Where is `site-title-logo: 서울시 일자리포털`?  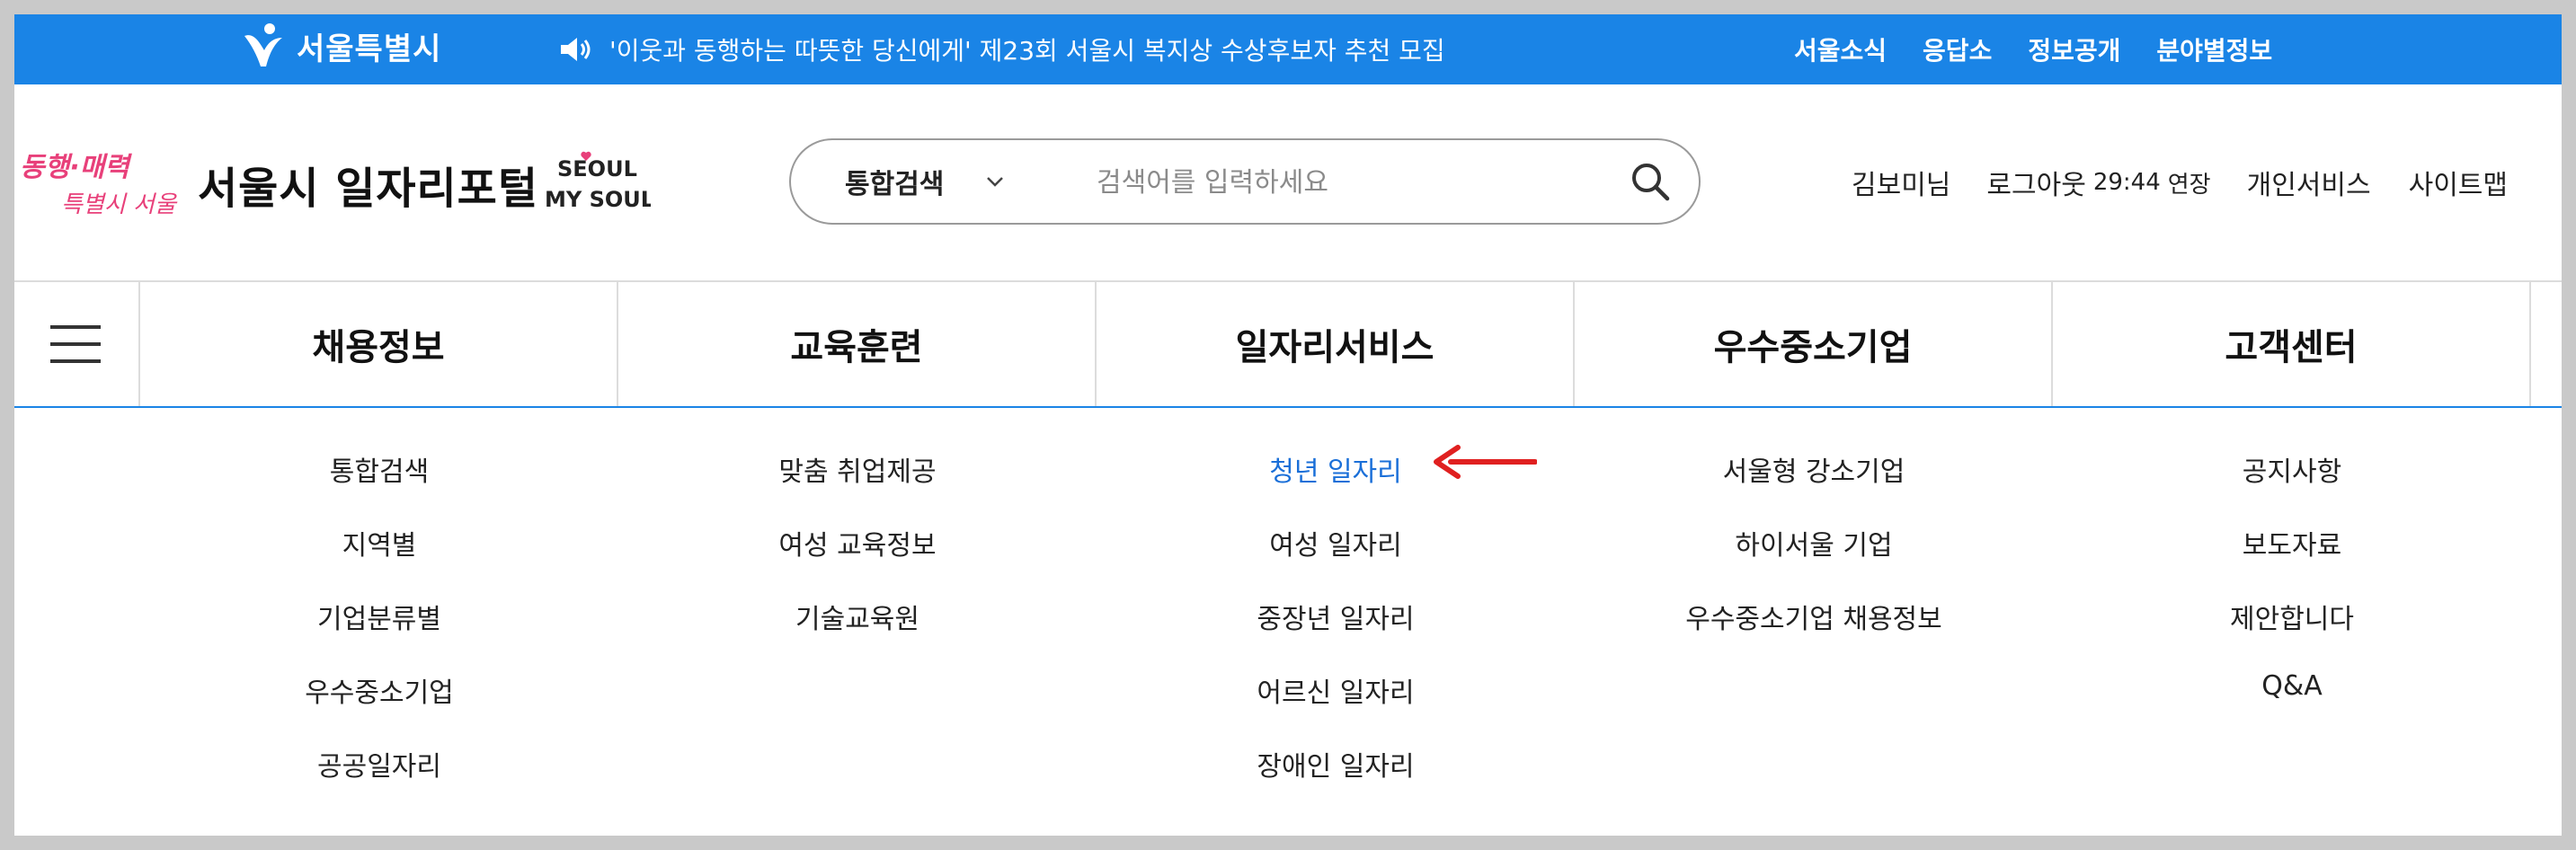
site-title-logo: 서울시 일자리포털 is located at coordinates (368, 184).